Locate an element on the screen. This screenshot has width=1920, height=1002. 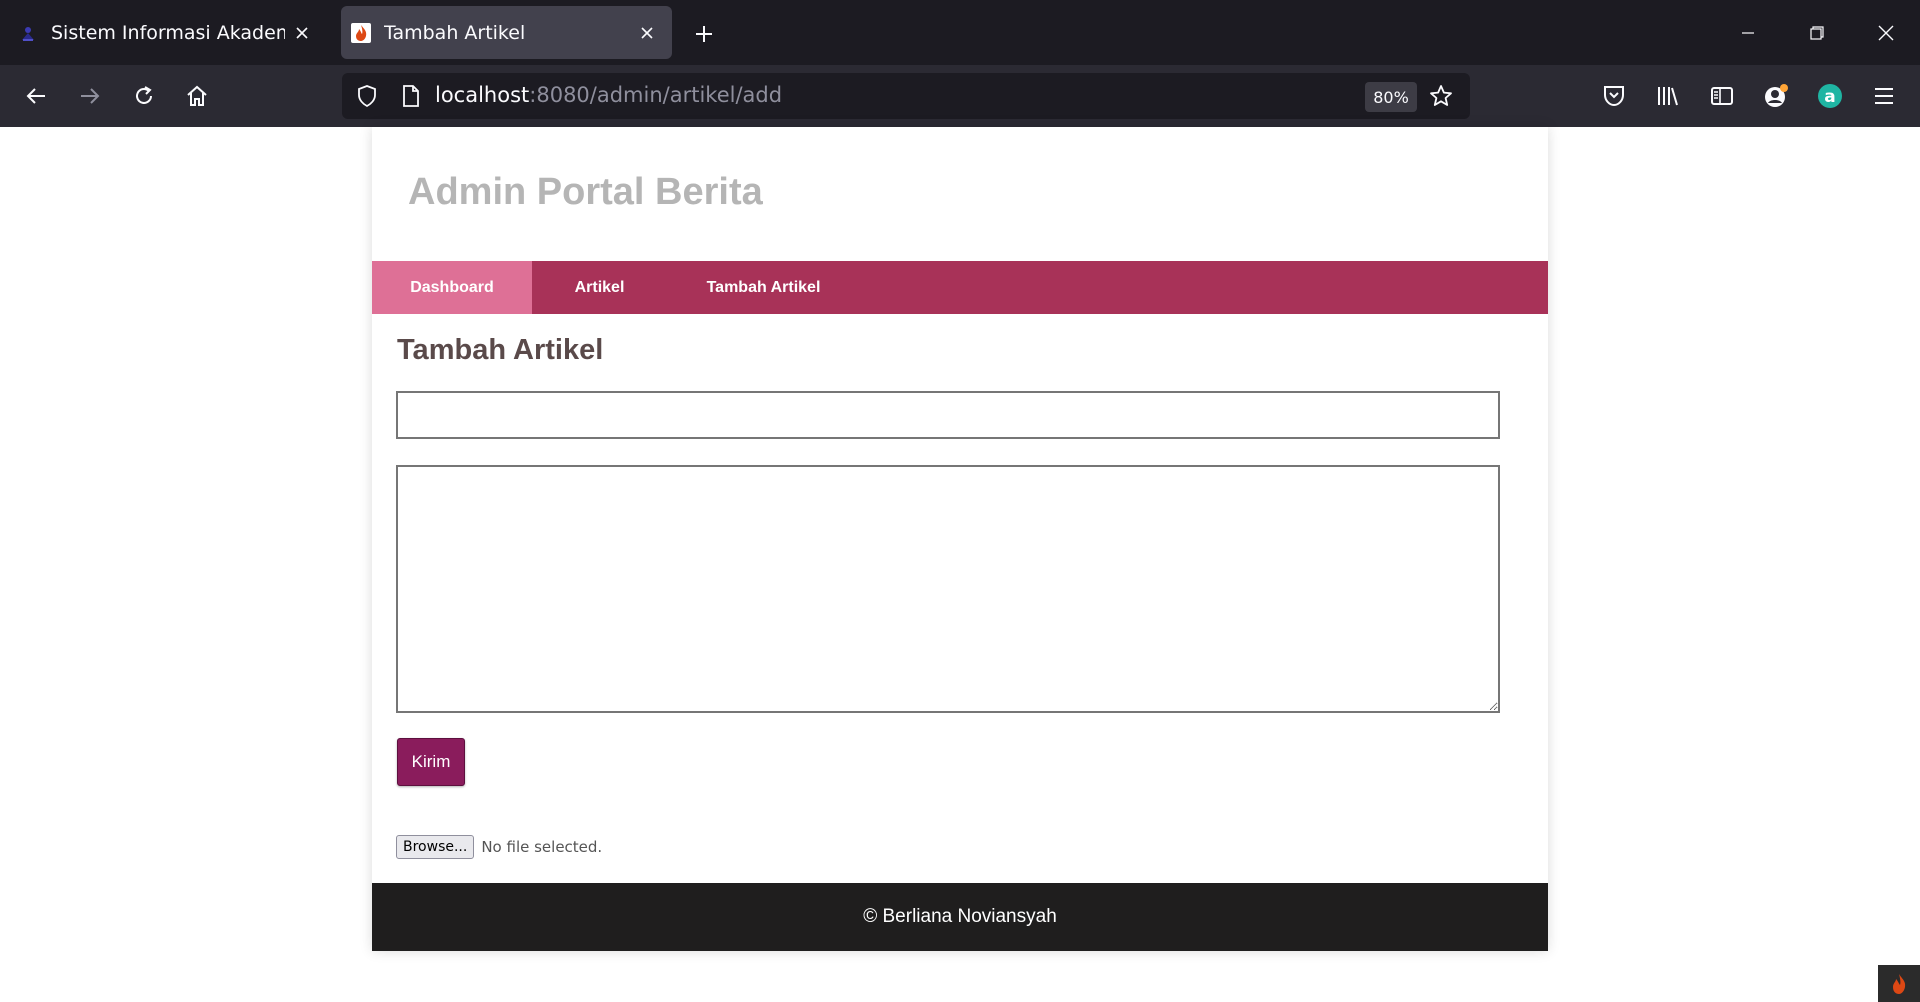
sidebar-icon is located at coordinates (1722, 96).